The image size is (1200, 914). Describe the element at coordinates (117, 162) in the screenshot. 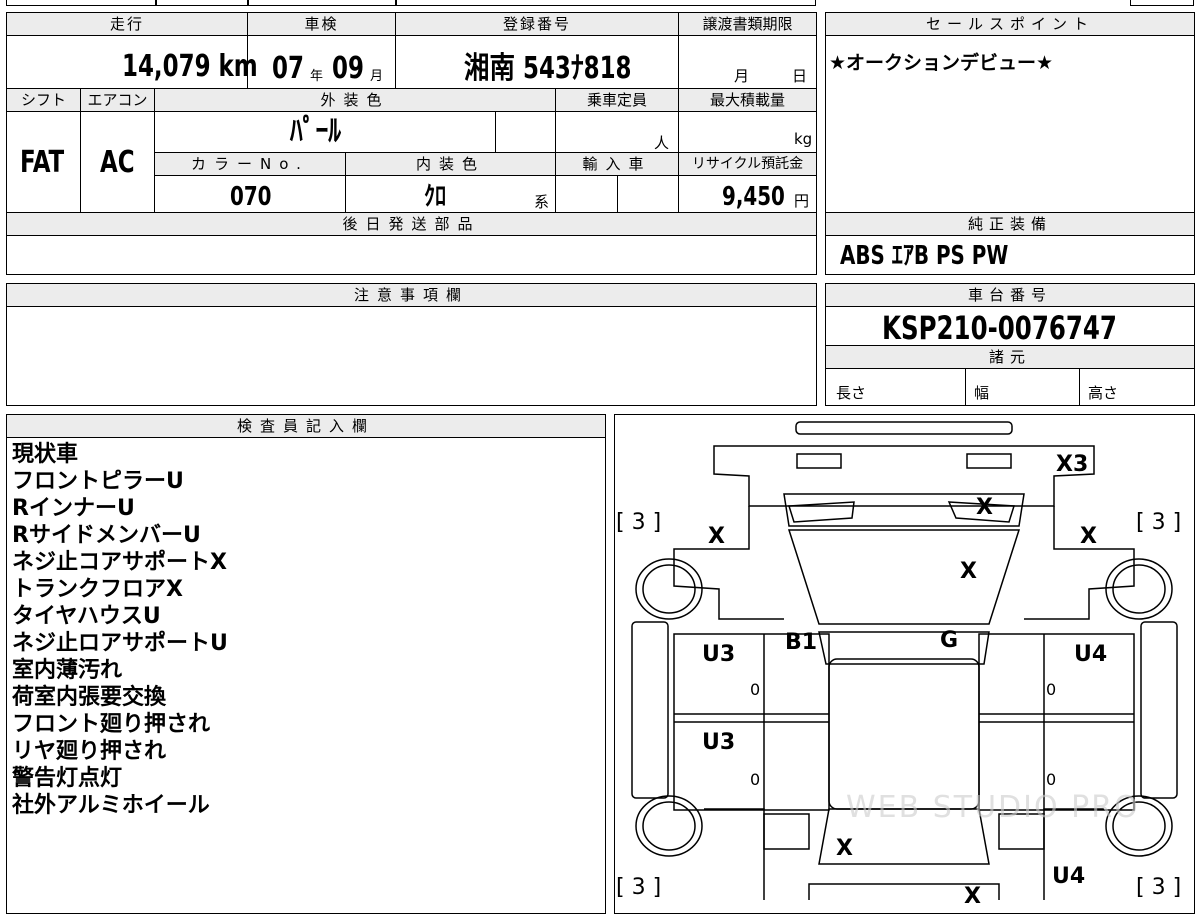

I see `ac-value: AC` at that location.